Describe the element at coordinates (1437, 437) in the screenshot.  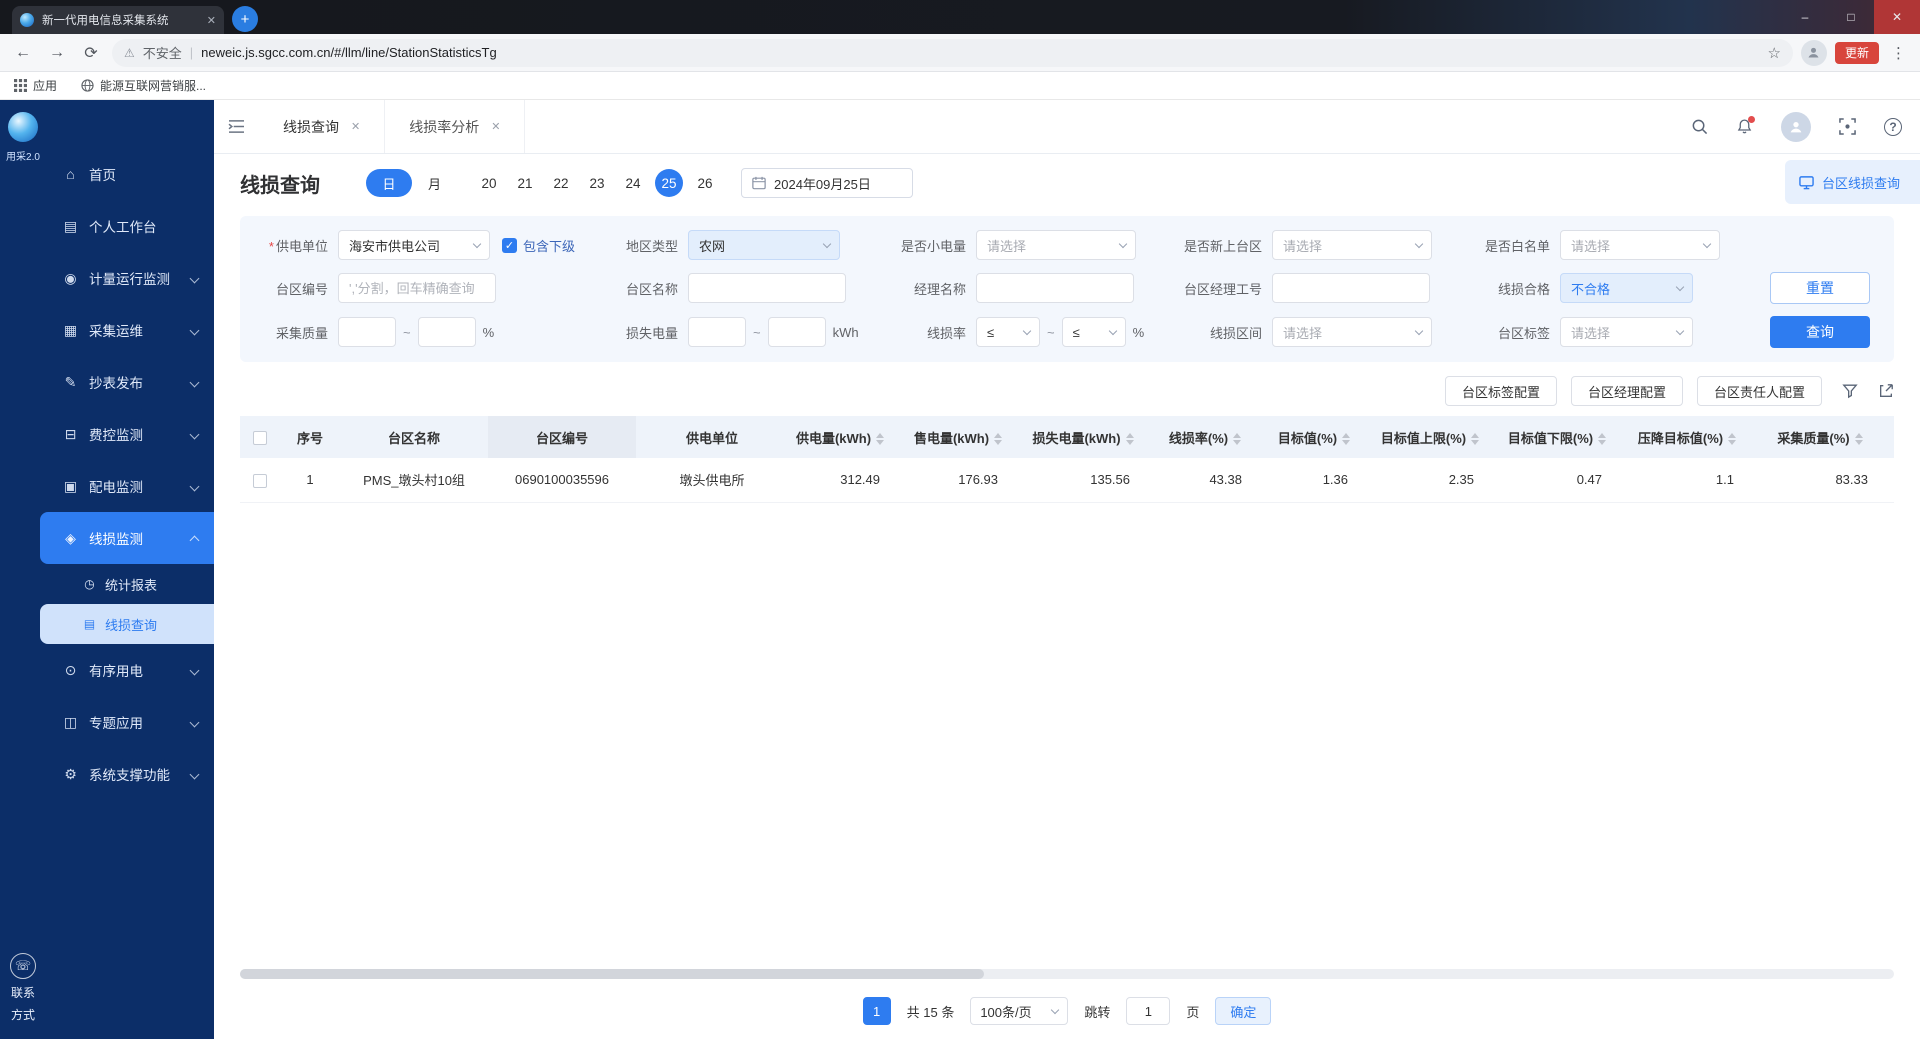
I see `col-header-target-upper: 目标值上限(%)` at that location.